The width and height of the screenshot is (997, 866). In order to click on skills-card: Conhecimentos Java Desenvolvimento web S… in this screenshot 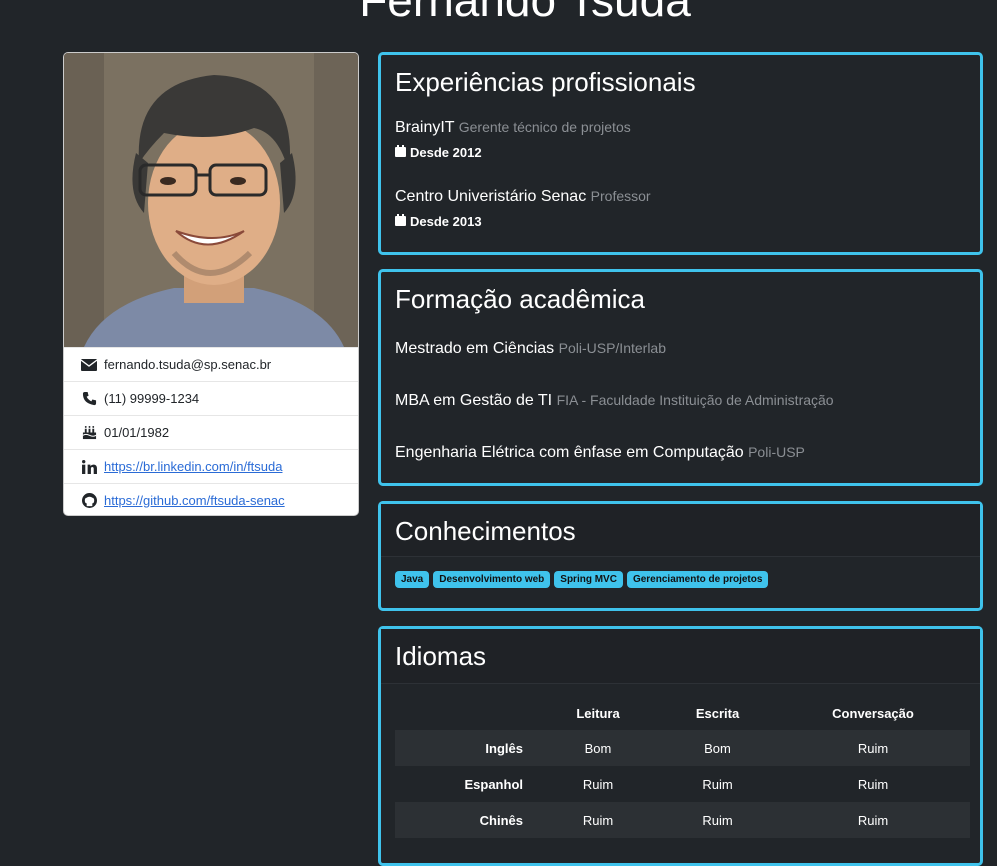, I will do `click(680, 556)`.